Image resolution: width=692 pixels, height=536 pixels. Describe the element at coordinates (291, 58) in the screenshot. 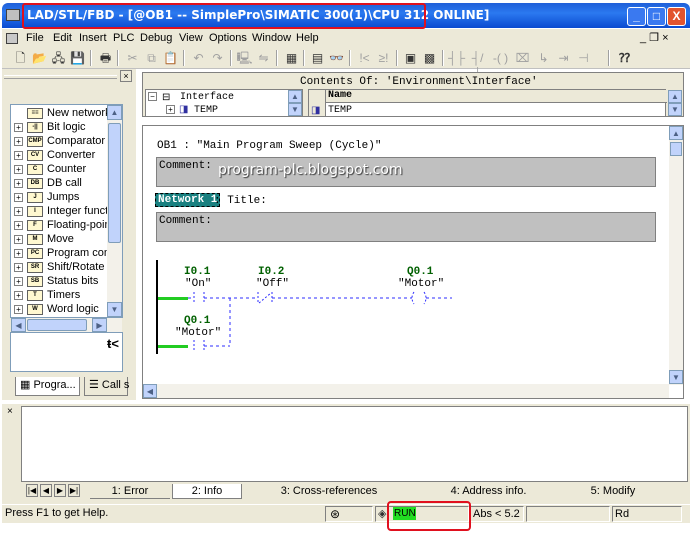

I see `overview-icon: ▦` at that location.